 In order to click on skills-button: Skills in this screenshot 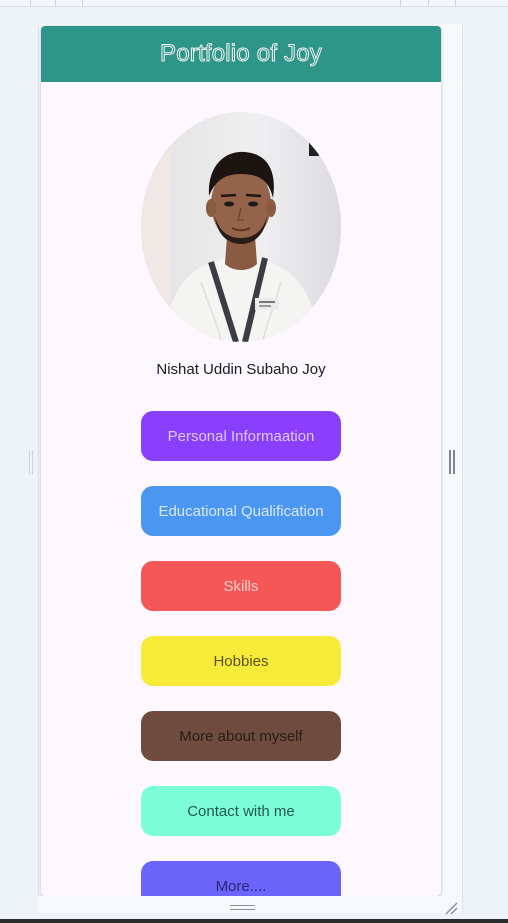, I will do `click(241, 586)`.